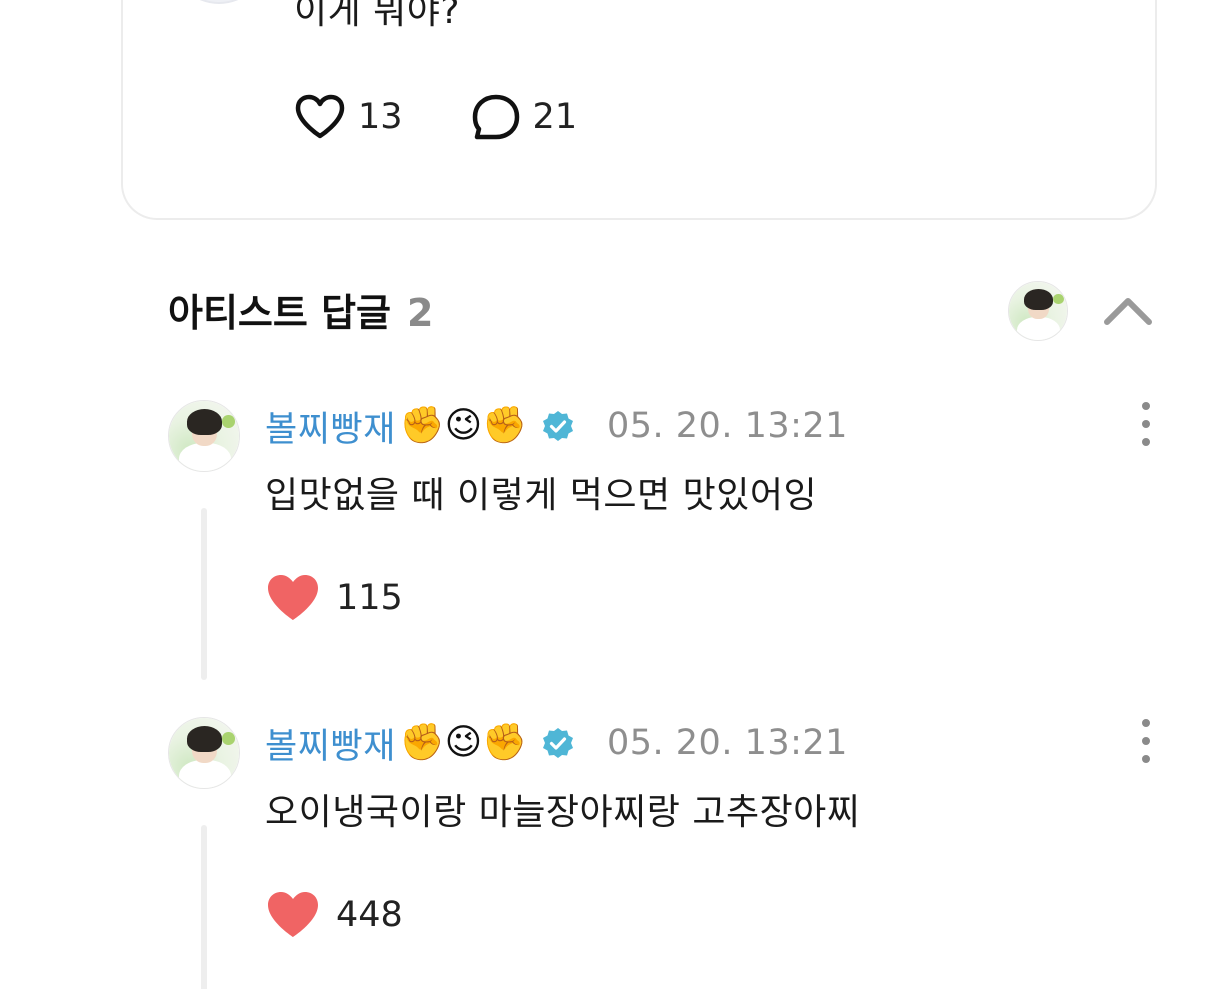  What do you see at coordinates (524, 117) in the screenshot?
I see `comment-button: 21` at bounding box center [524, 117].